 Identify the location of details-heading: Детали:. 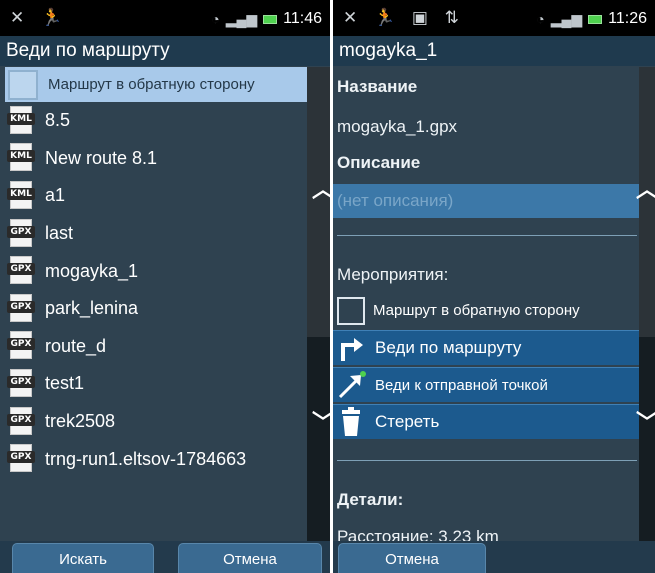
(370, 499).